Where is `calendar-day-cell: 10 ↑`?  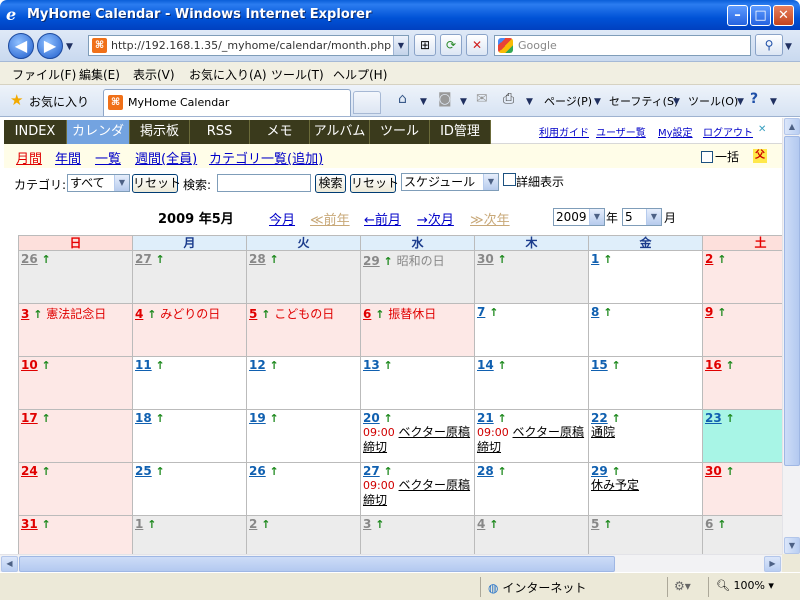
calendar-day-cell: 10 ↑ is located at coordinates (75, 383).